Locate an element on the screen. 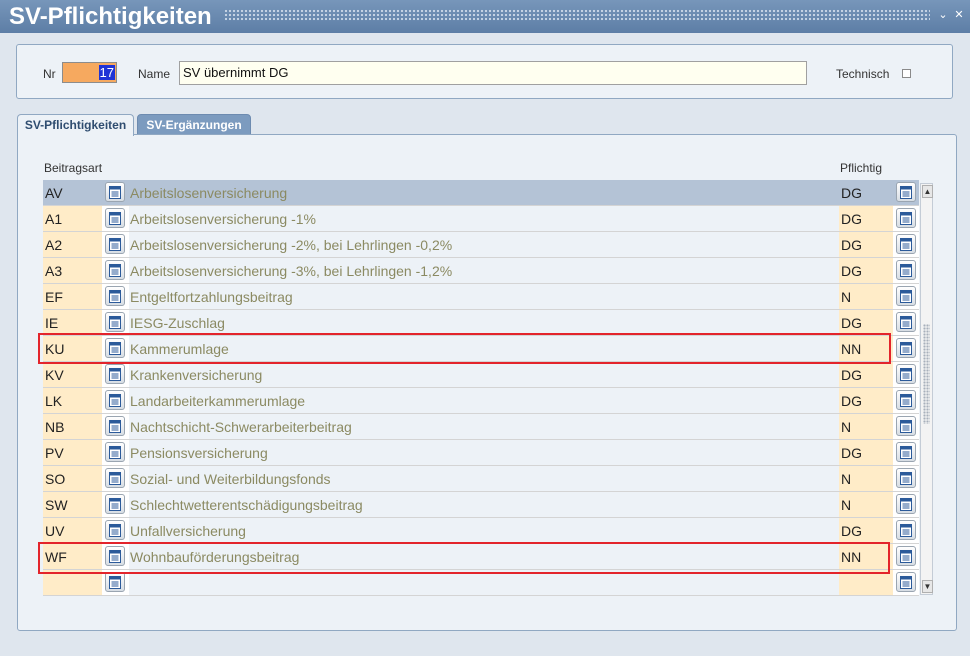 Image resolution: width=970 pixels, height=656 pixels. beitragsart-code-cell: SO is located at coordinates (72, 479).